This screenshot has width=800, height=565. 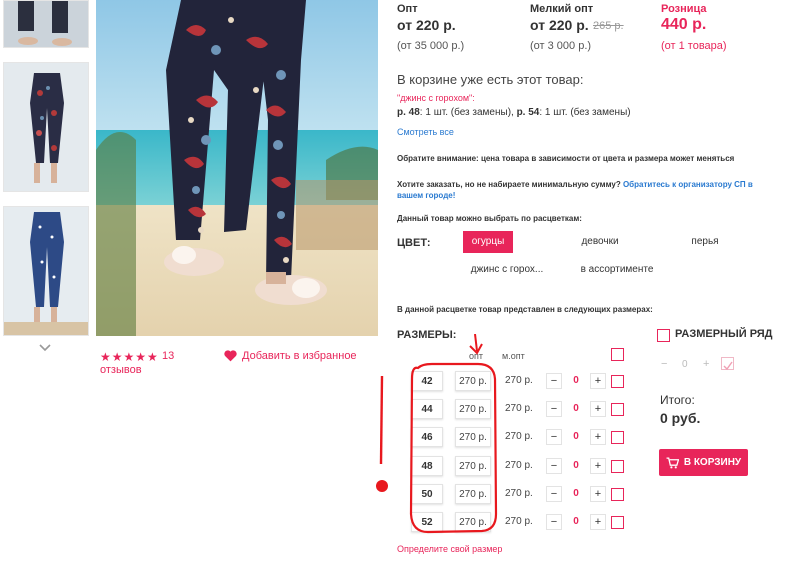 I want to click on price-opt-label: Опт, so click(x=407, y=9).